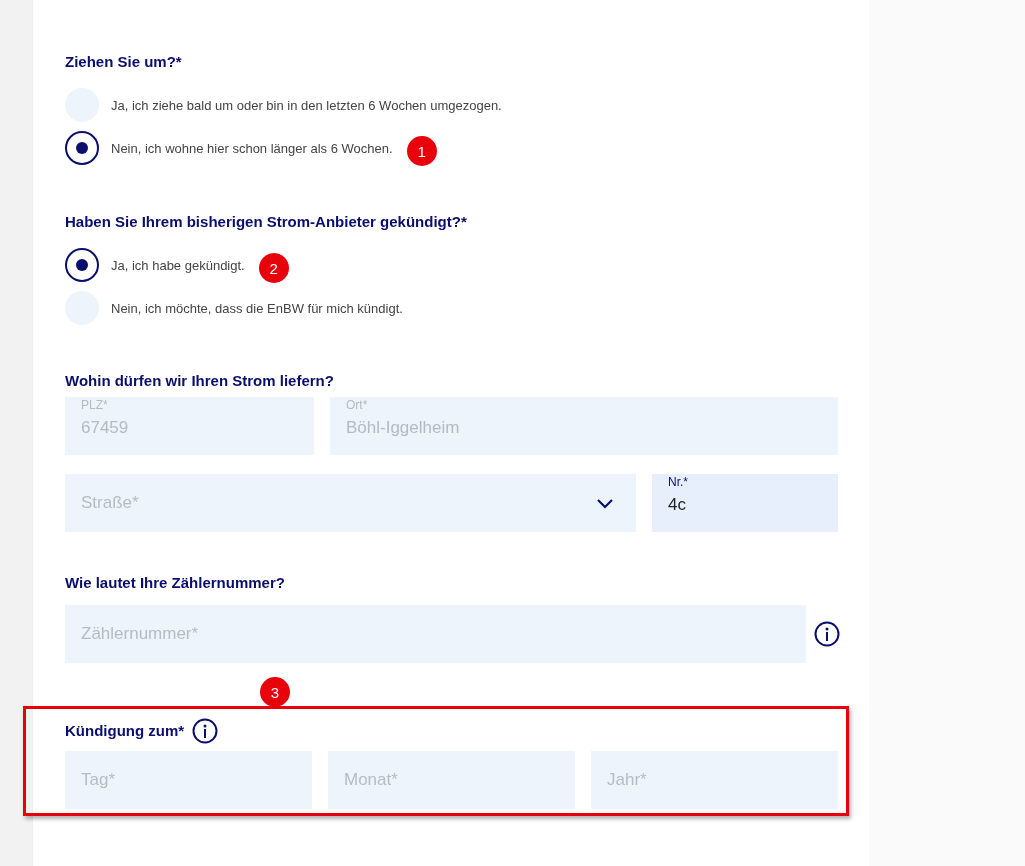 This screenshot has height=866, width=1025. I want to click on field-label: Nr.*, so click(678, 482).